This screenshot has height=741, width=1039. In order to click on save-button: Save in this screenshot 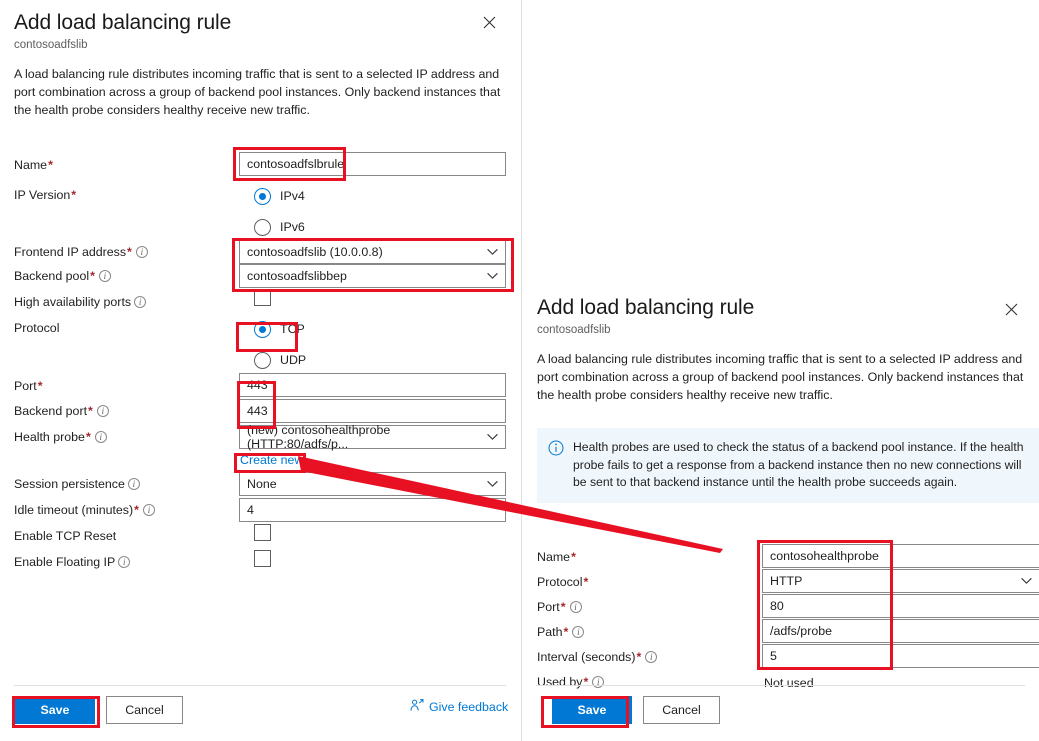, I will do `click(55, 710)`.